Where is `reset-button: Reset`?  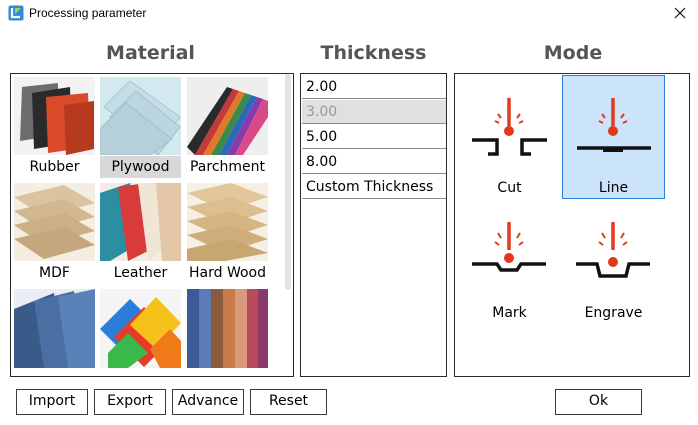 reset-button: Reset is located at coordinates (288, 402).